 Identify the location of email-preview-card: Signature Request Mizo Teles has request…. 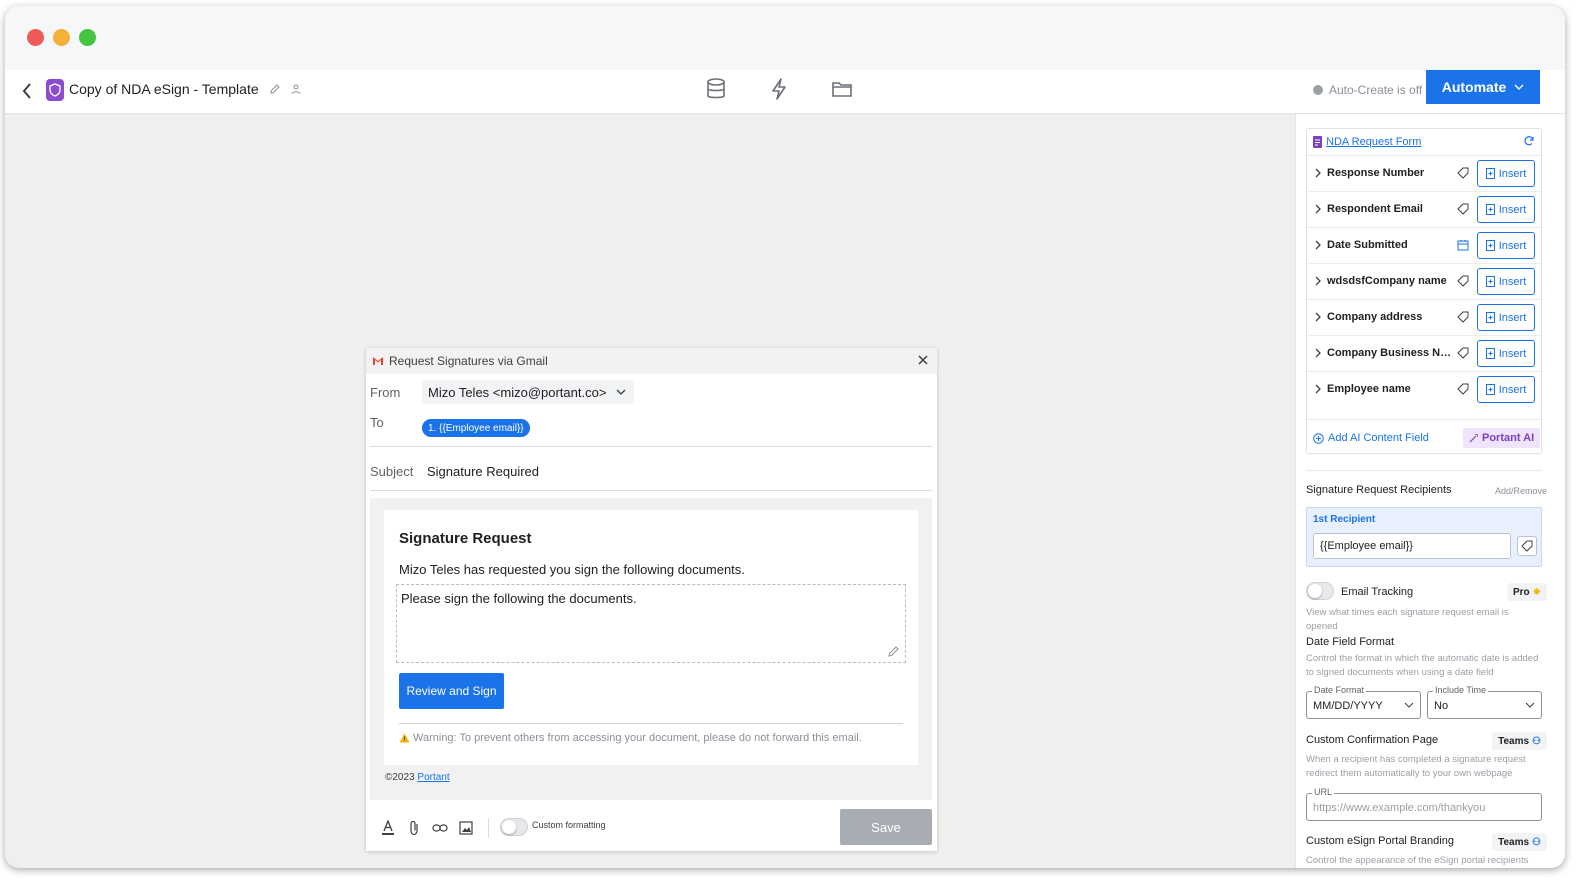
(651, 637).